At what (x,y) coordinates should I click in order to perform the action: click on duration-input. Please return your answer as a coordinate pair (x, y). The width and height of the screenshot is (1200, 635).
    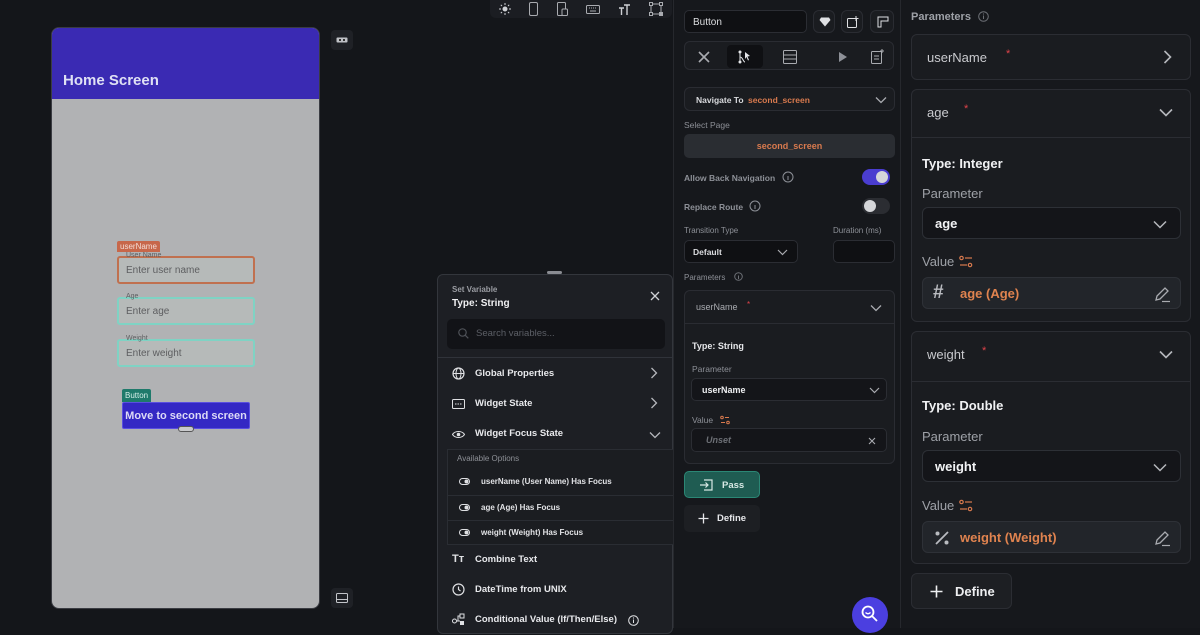
    Looking at the image, I should click on (864, 251).